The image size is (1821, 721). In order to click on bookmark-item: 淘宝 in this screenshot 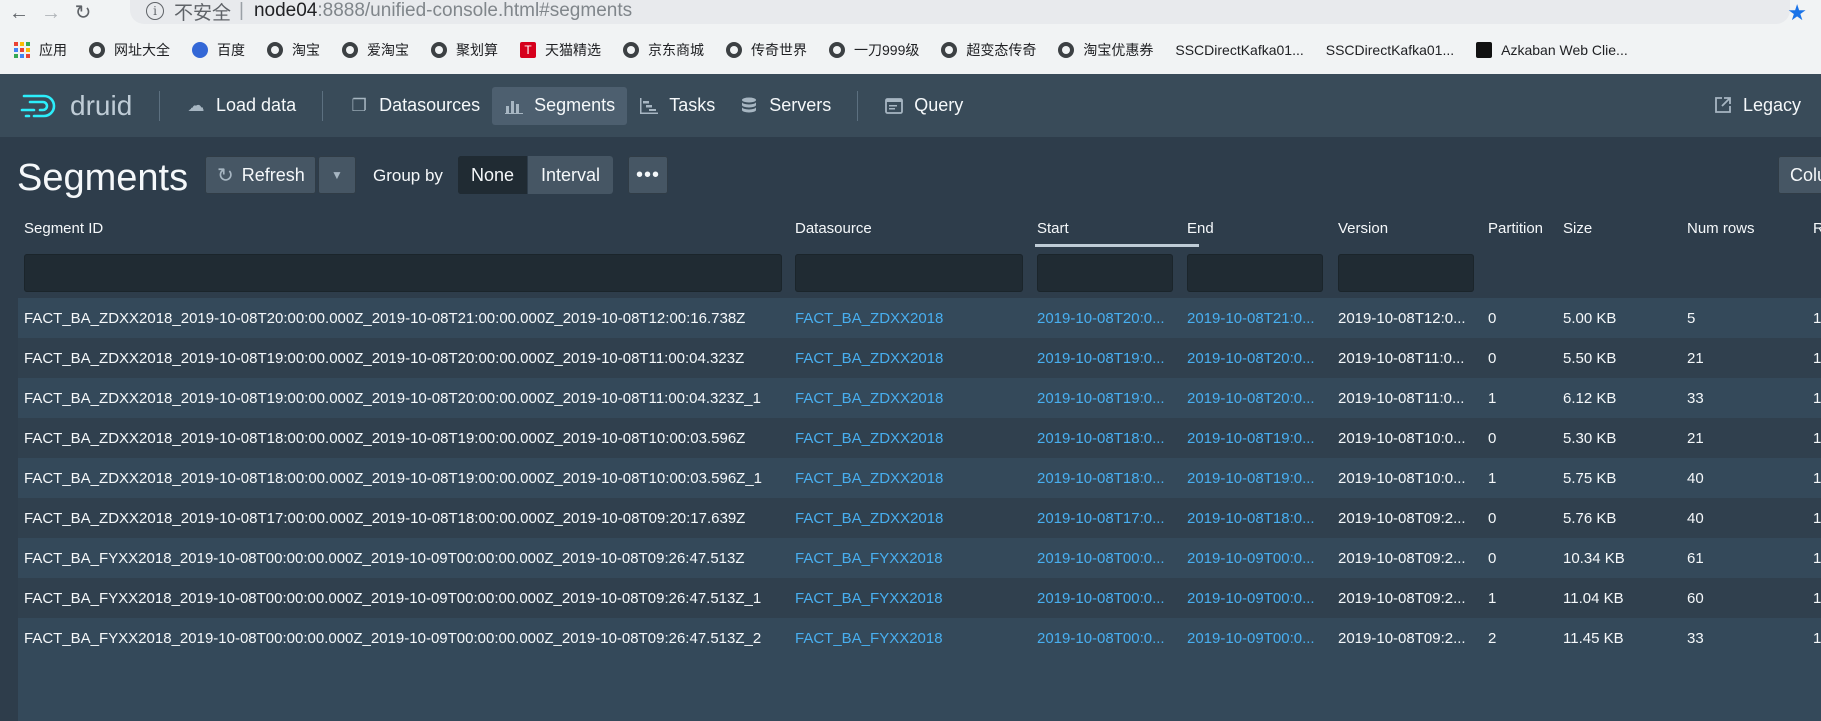, I will do `click(293, 50)`.